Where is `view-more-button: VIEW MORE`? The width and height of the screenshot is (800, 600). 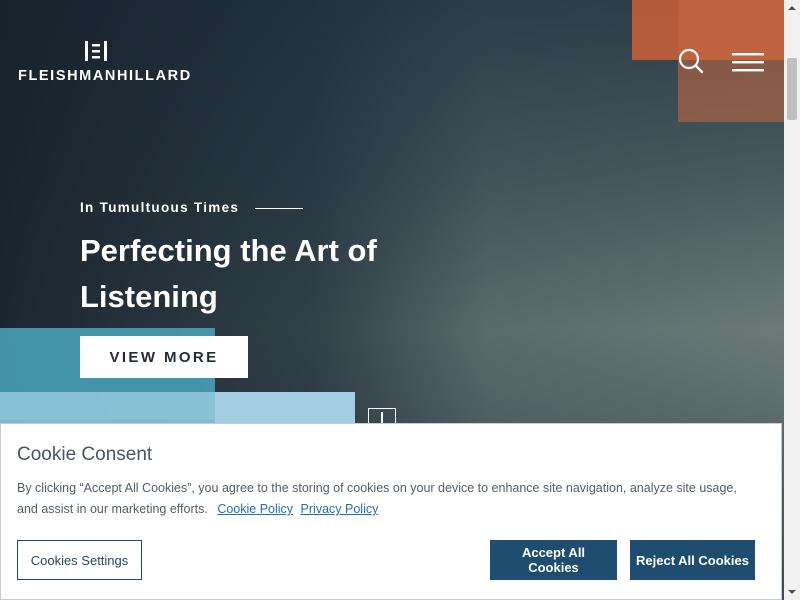
view-more-button: VIEW MORE is located at coordinates (164, 357).